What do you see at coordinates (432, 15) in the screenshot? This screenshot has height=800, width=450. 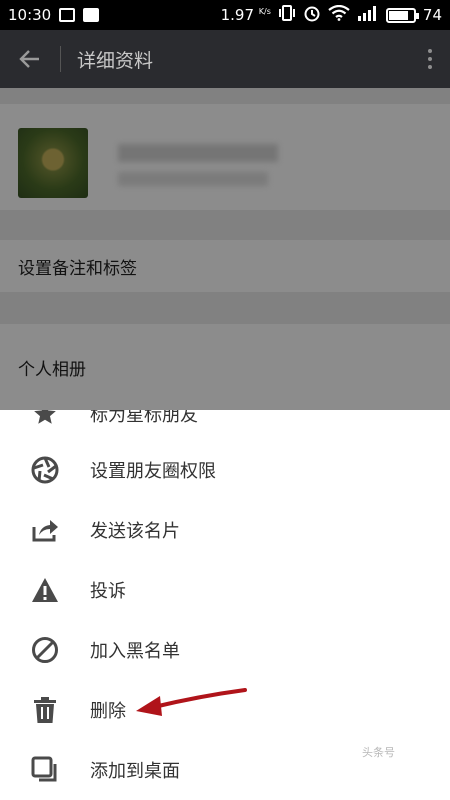 I see `battery-level: 74` at bounding box center [432, 15].